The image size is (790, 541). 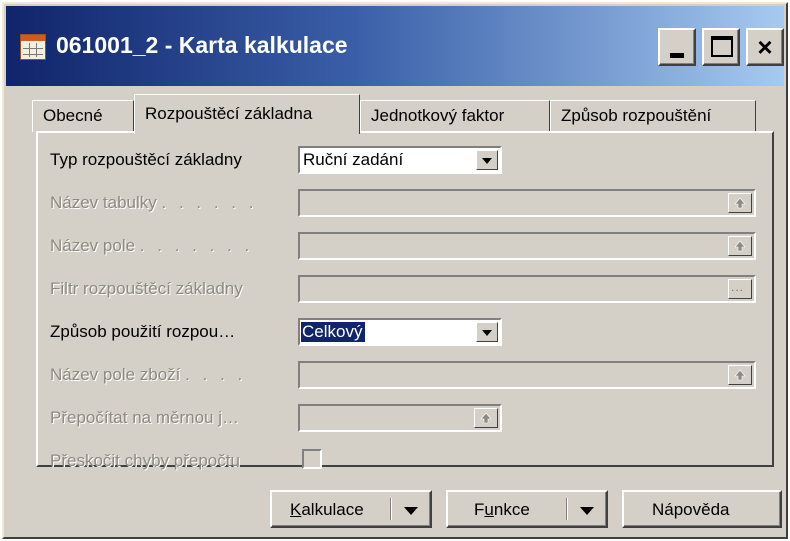 I want to click on title-bar: 061001_2 - Karta kalkulace ×, so click(x=395, y=46).